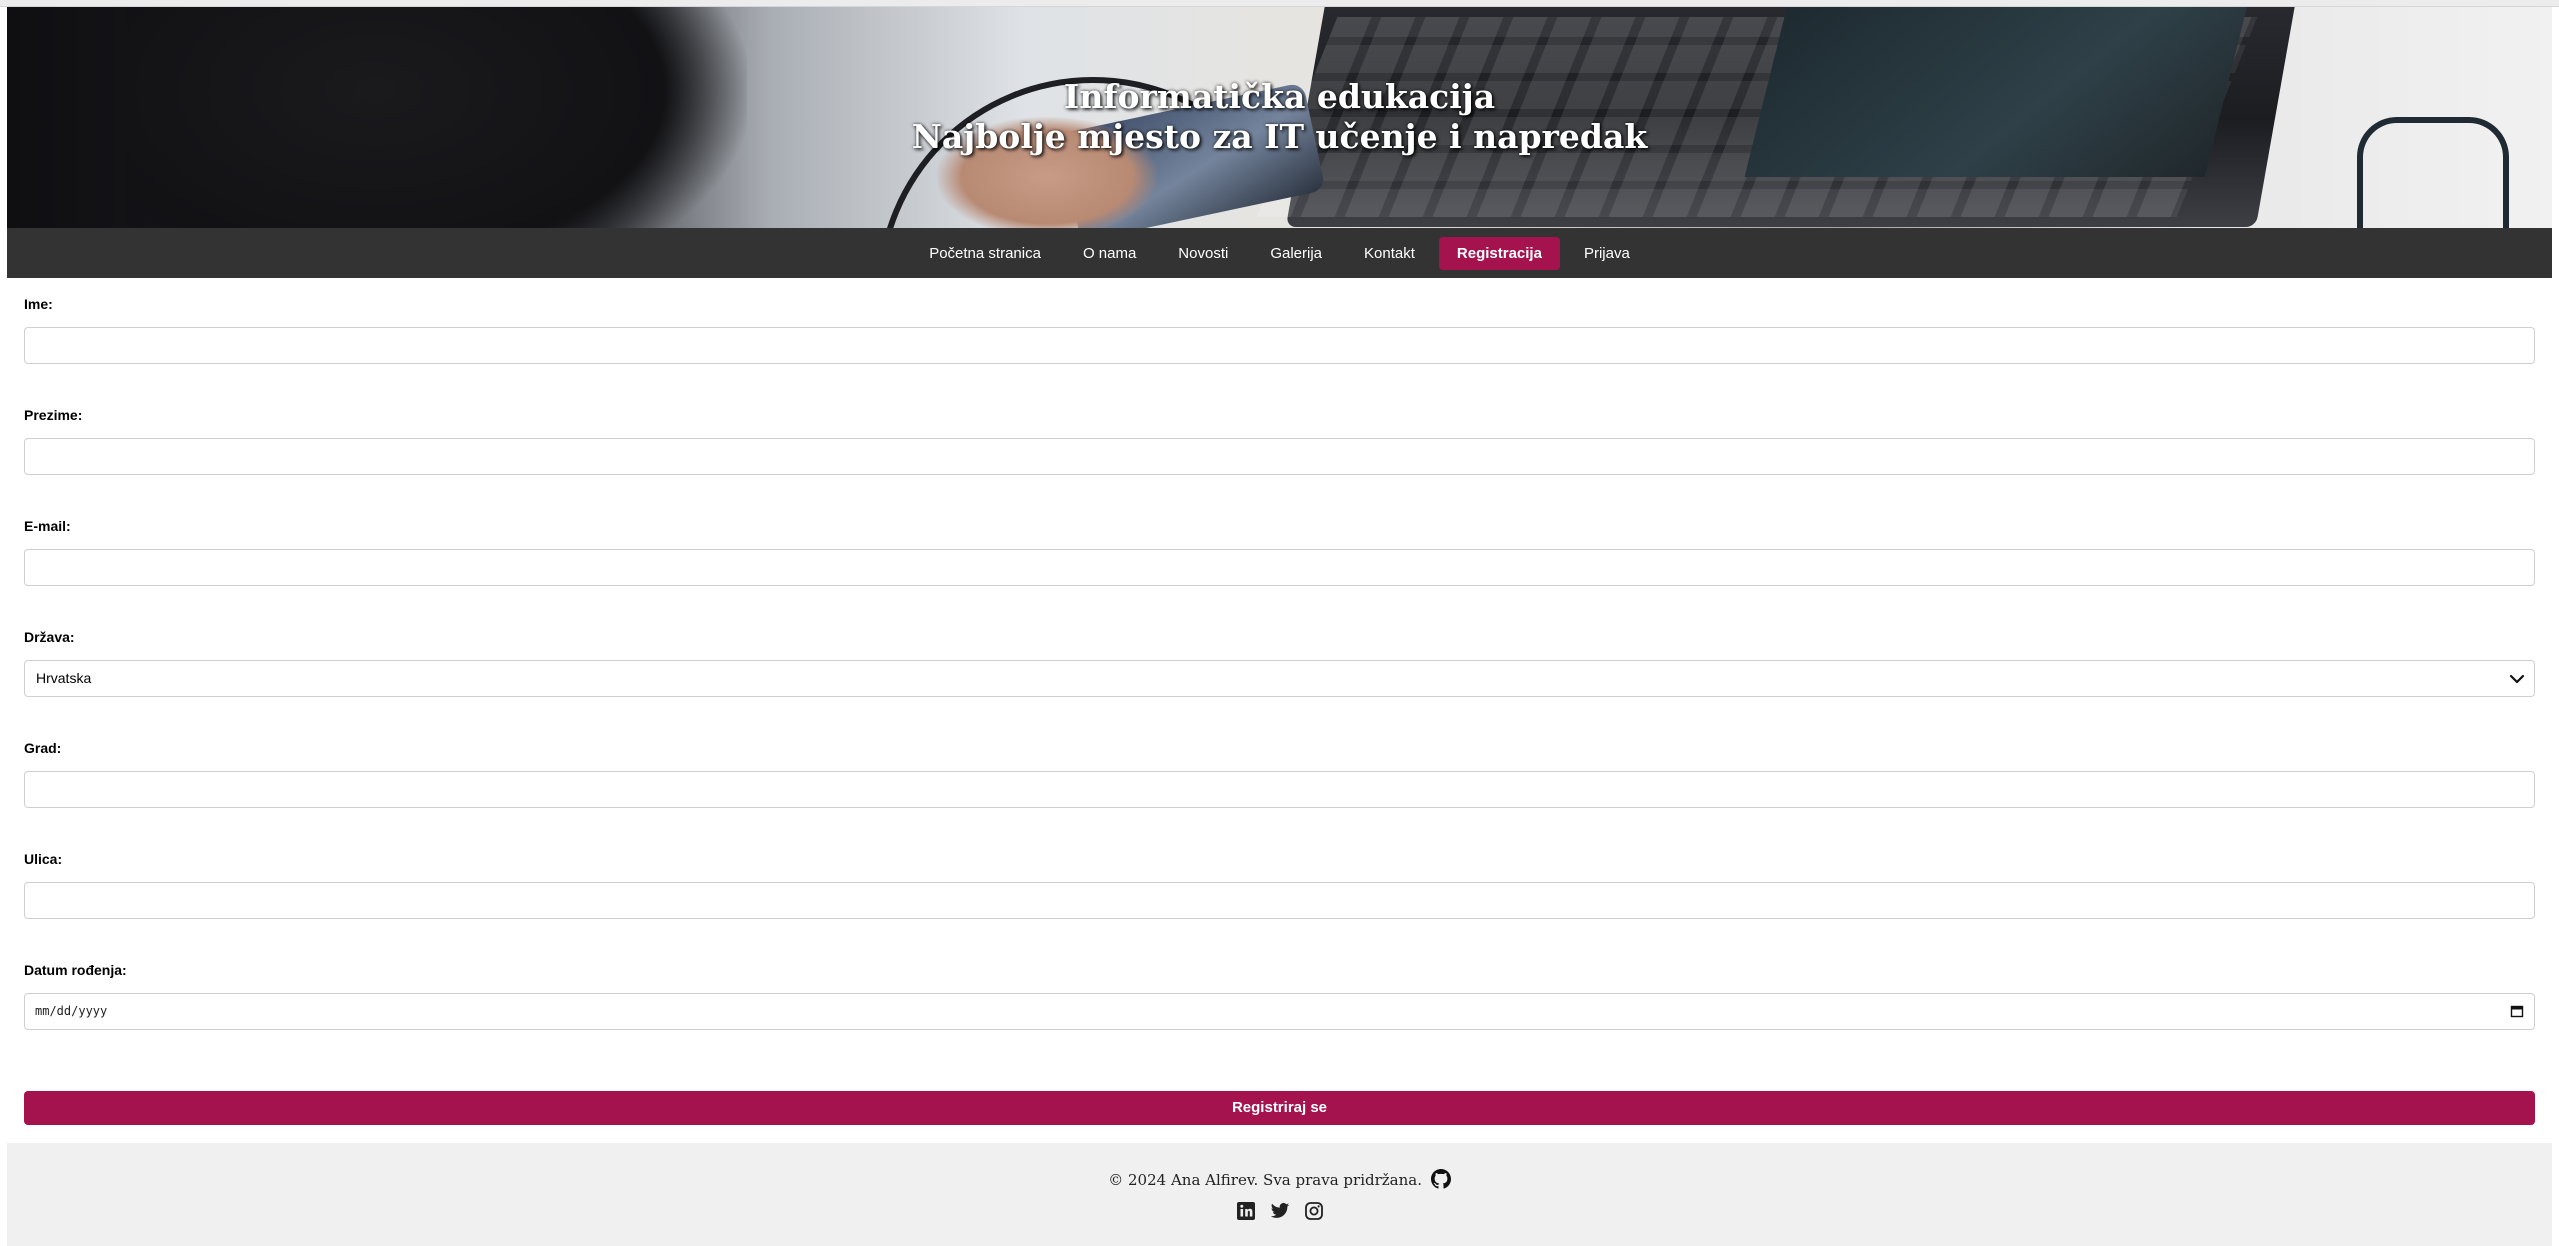  Describe the element at coordinates (1499, 253) in the screenshot. I see `nav-item-registration: Registracija` at that location.